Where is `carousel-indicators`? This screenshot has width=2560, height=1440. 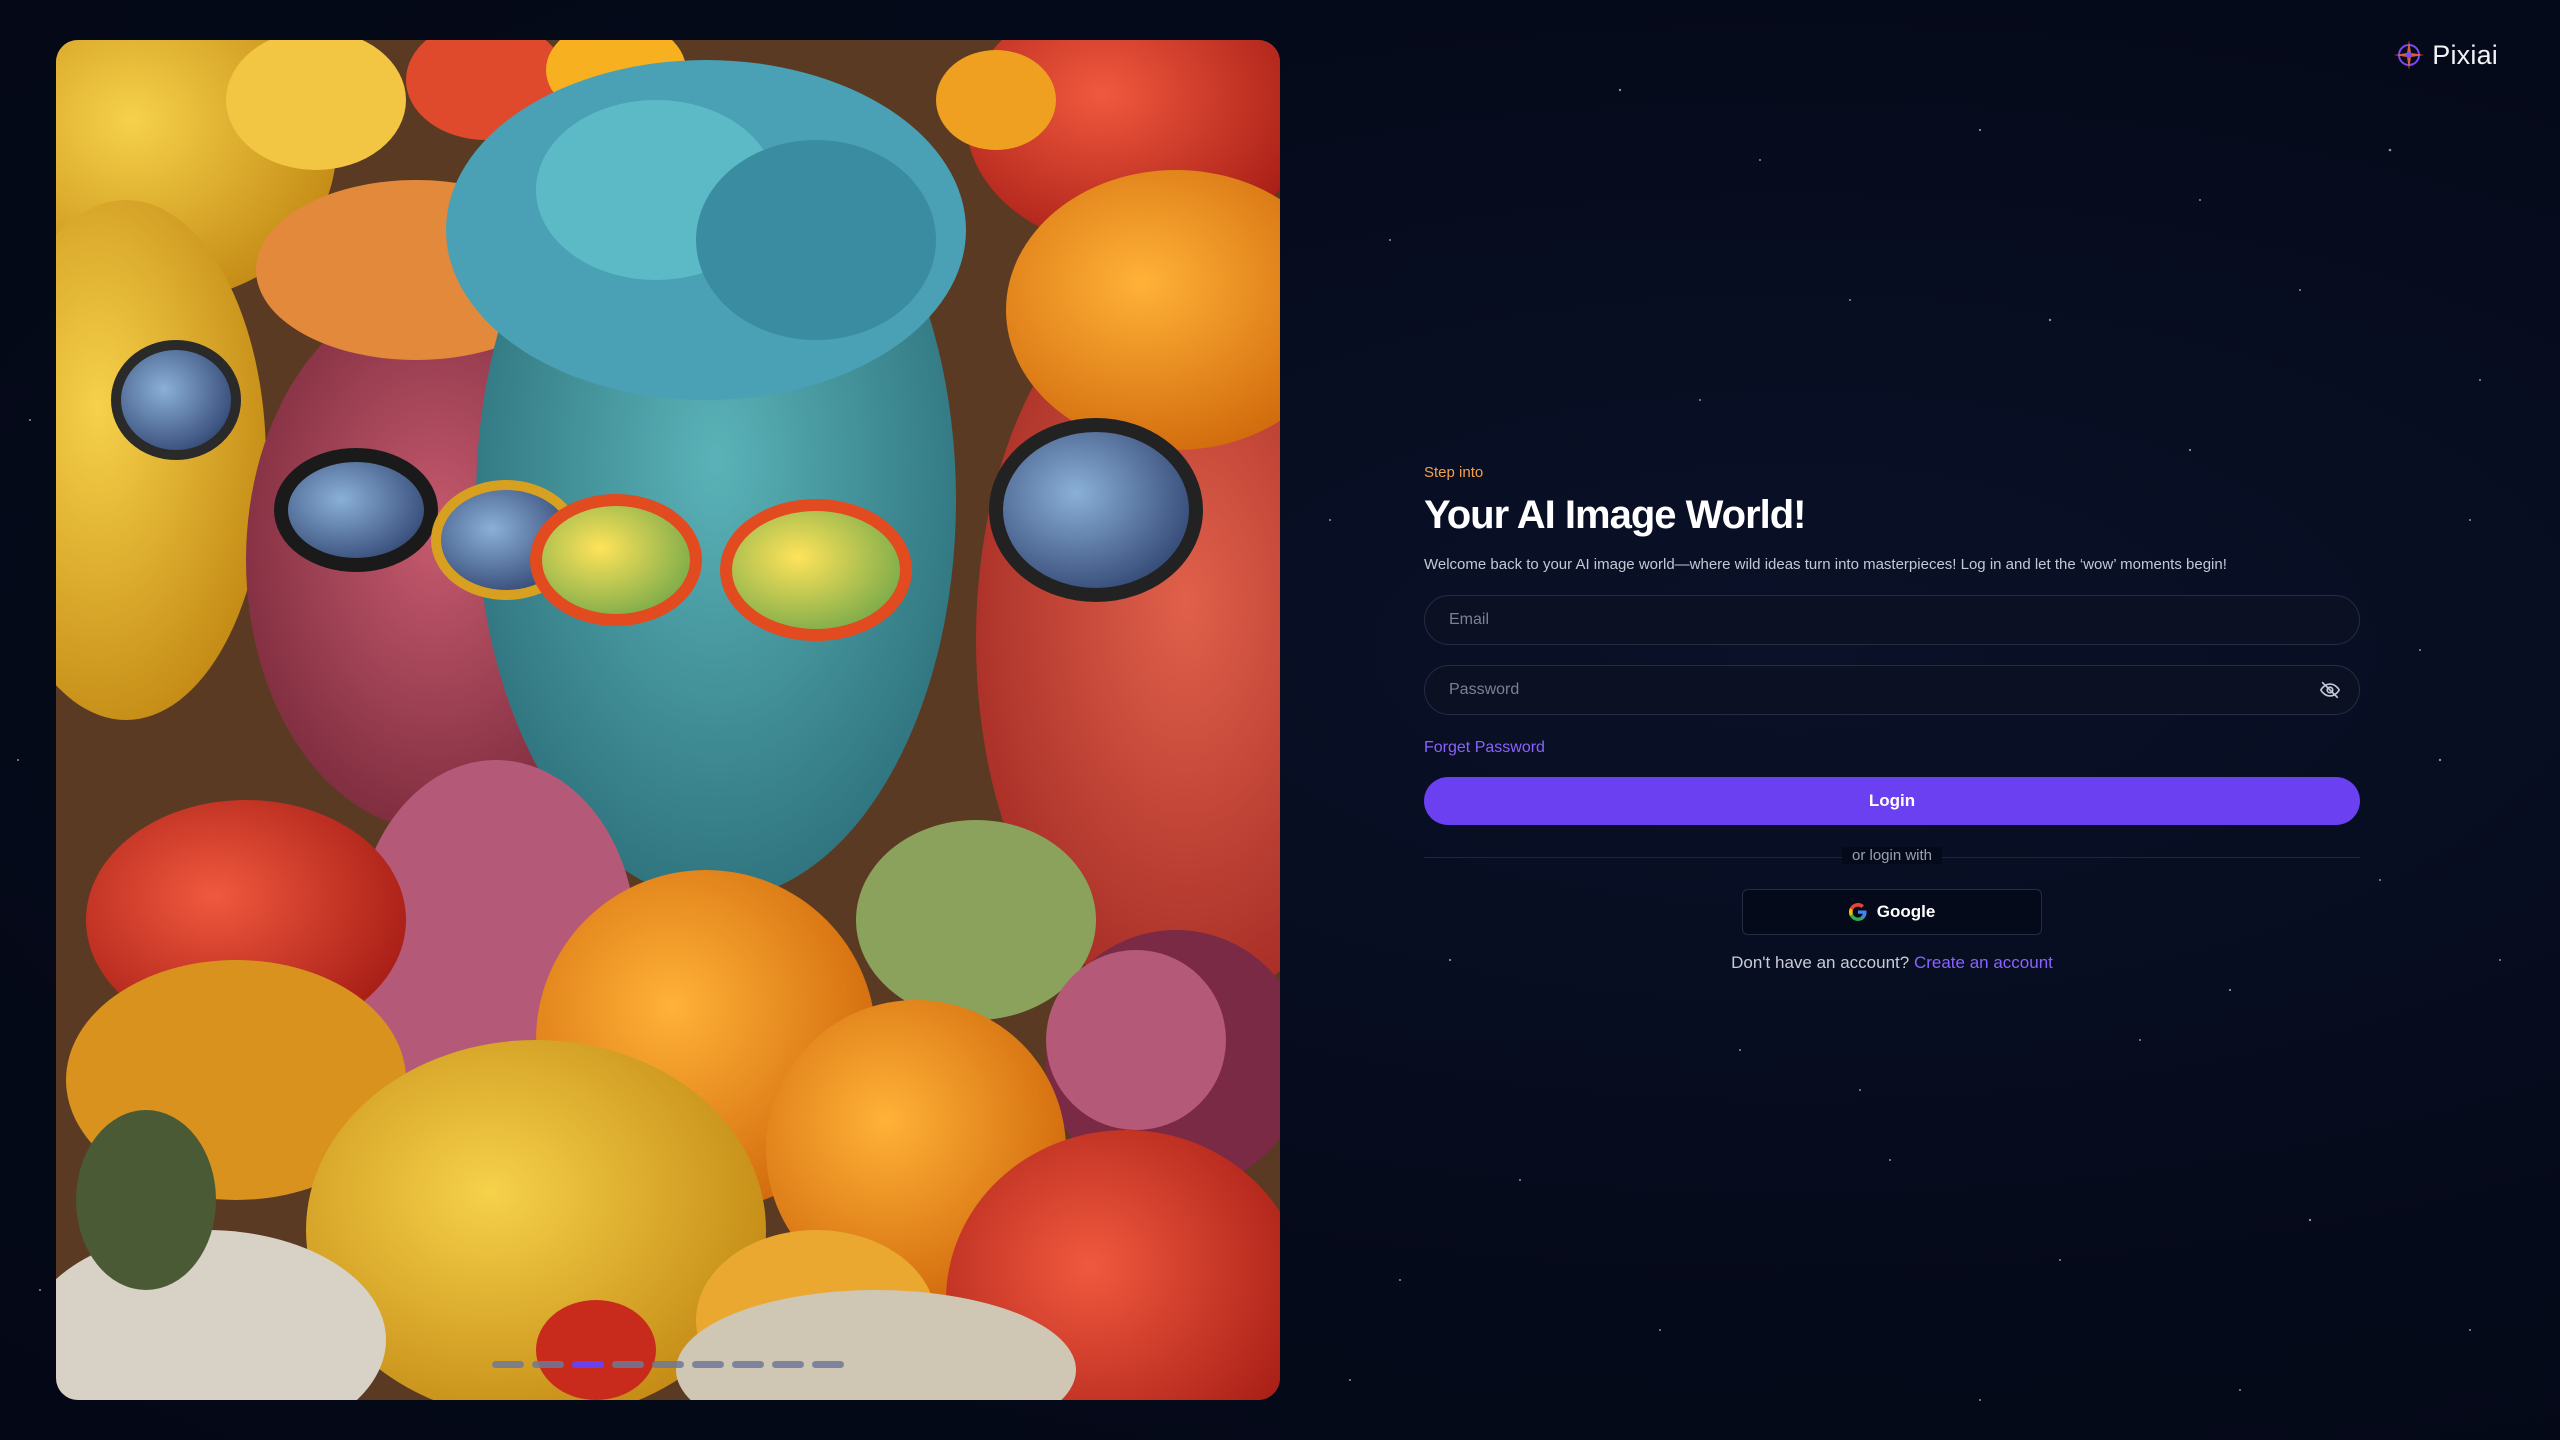 carousel-indicators is located at coordinates (668, 1364).